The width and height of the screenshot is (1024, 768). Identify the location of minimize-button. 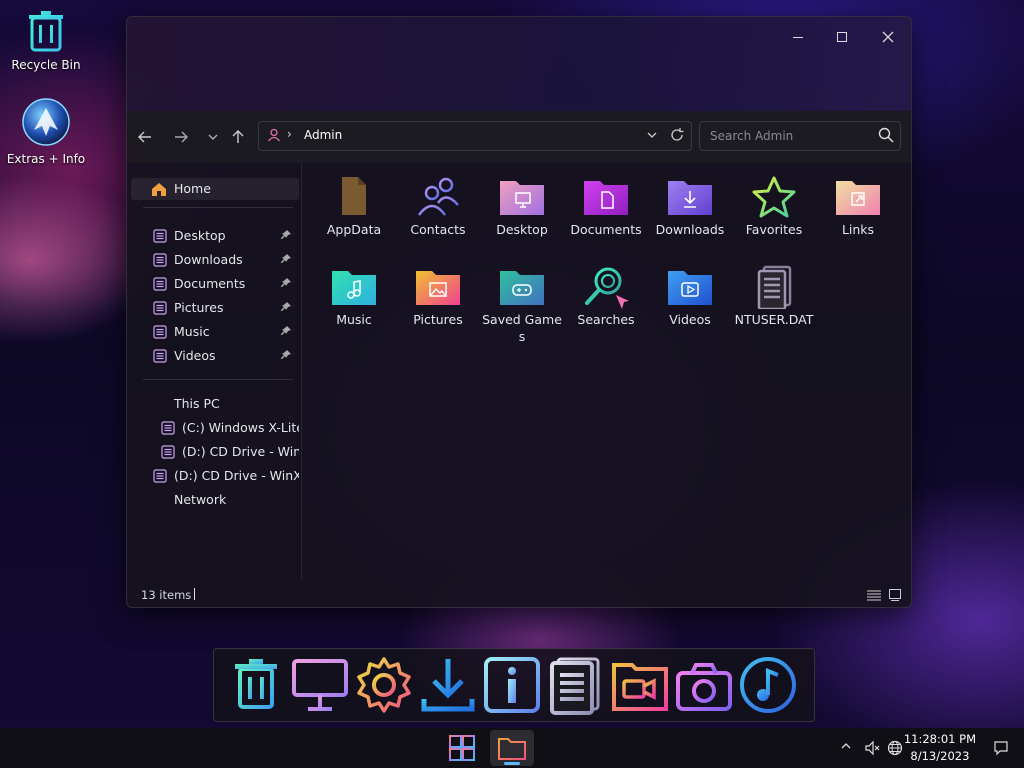
(798, 37).